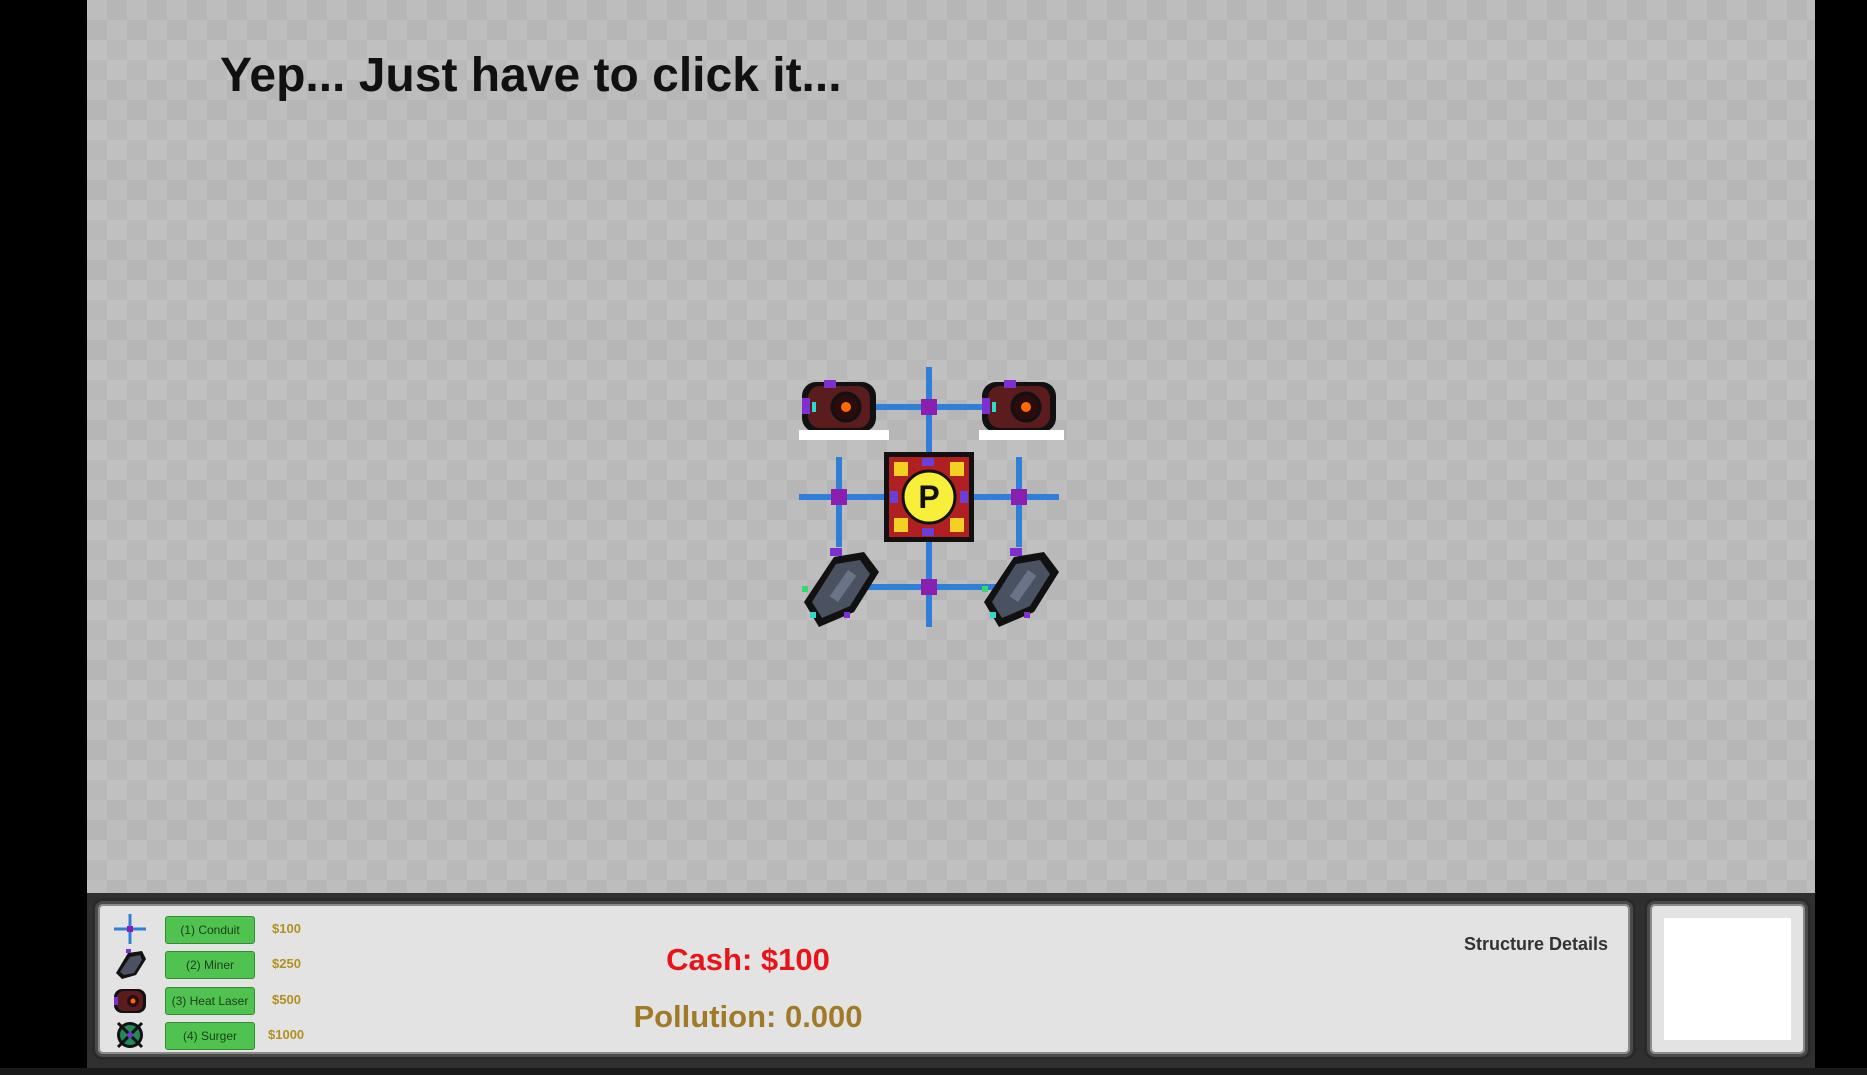  I want to click on structure-details-label: Structure Details, so click(1535, 944).